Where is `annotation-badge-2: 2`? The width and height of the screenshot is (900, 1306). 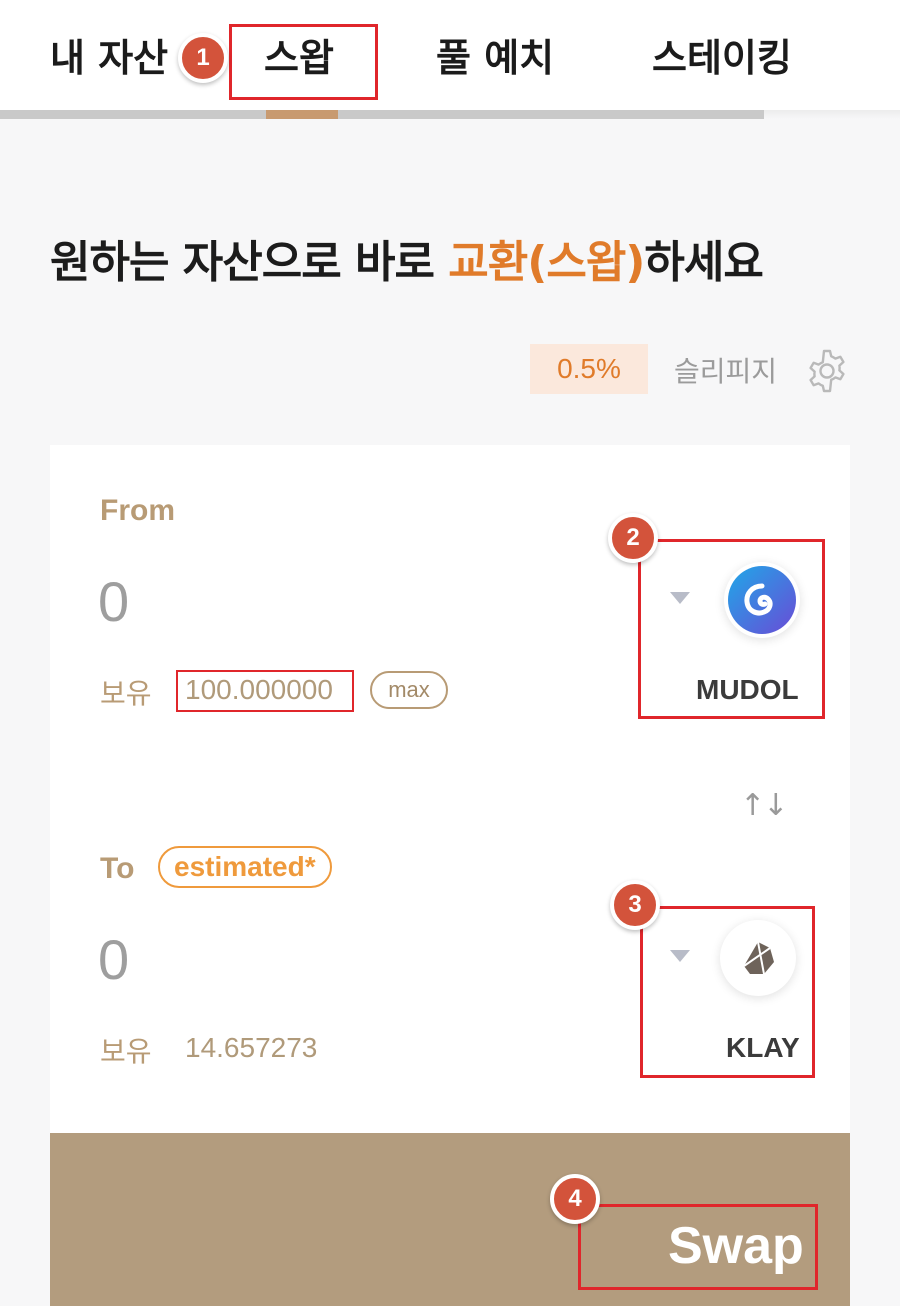
annotation-badge-2: 2 is located at coordinates (633, 538).